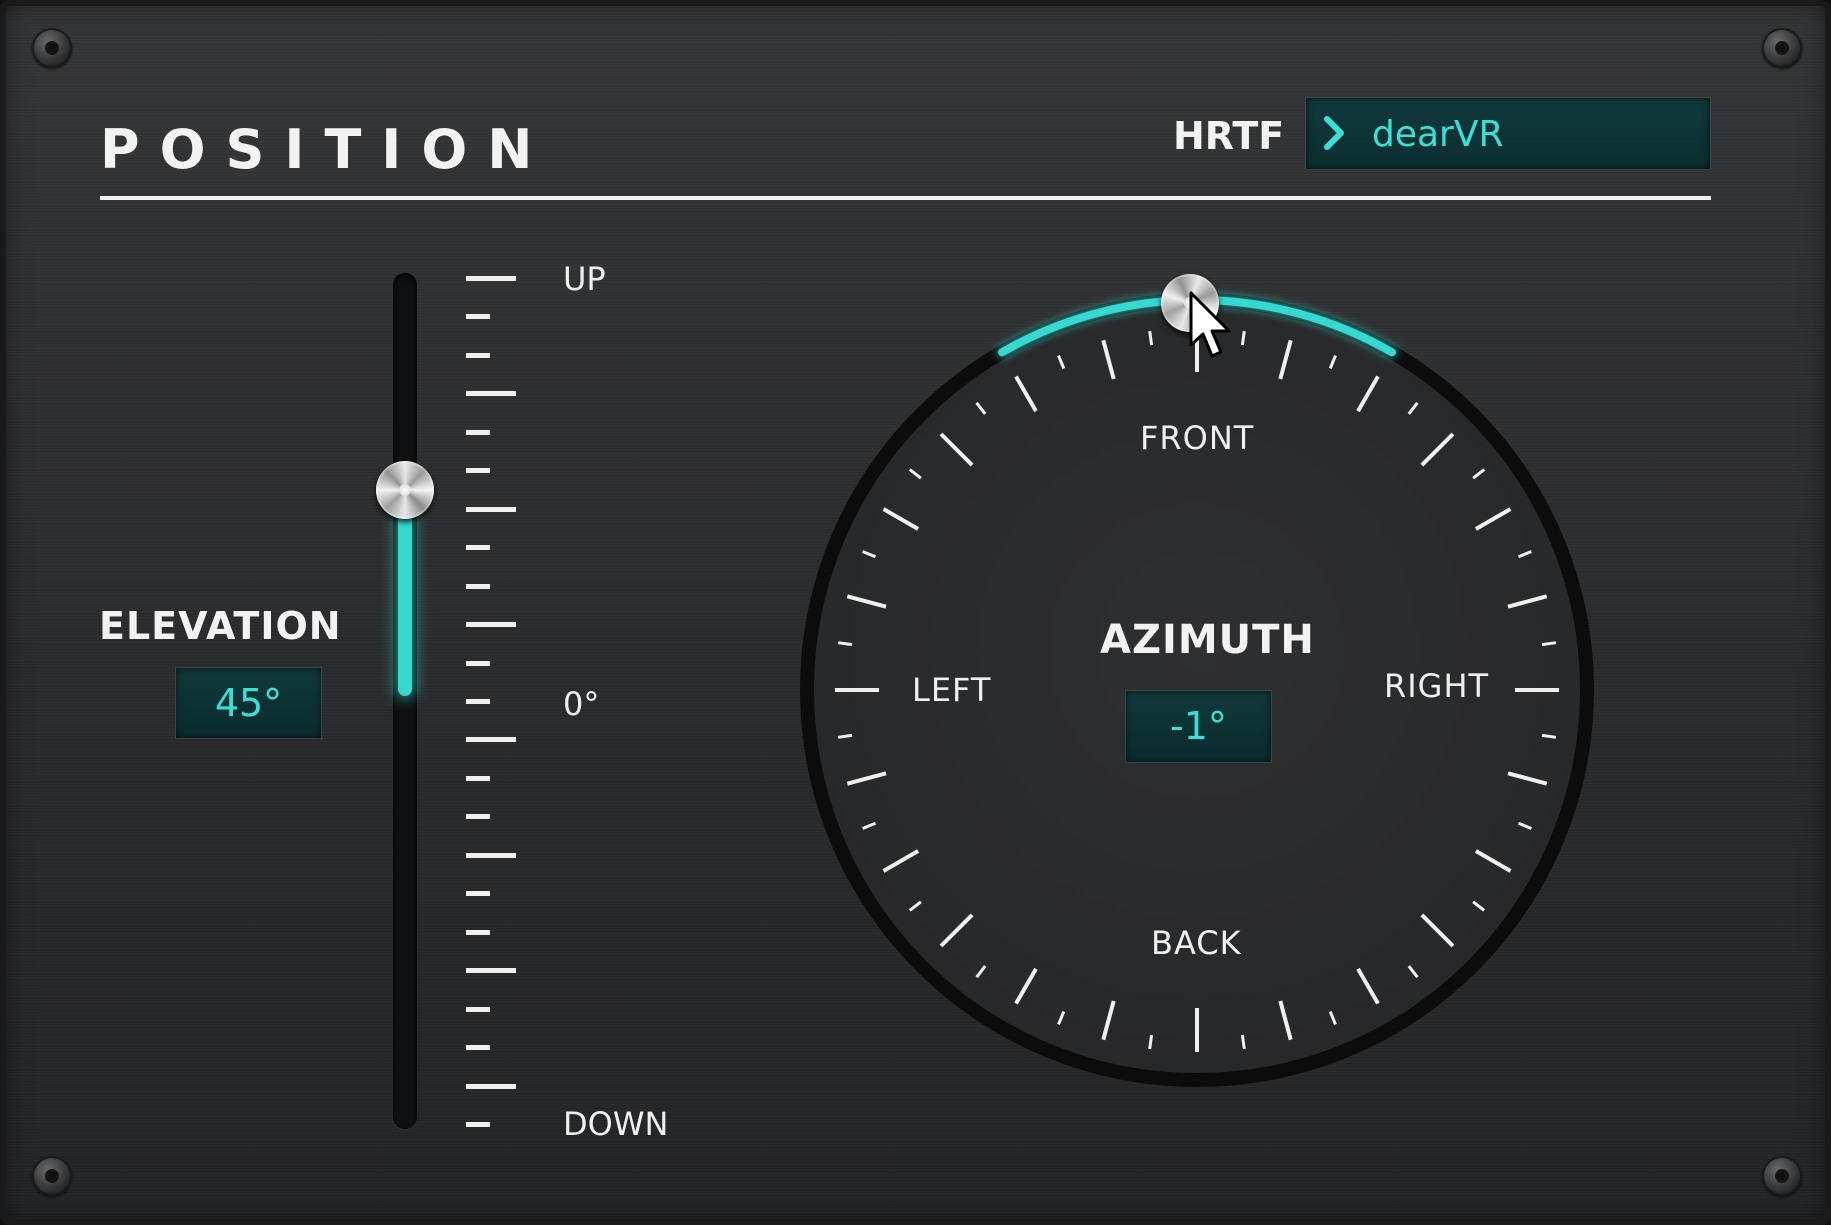 This screenshot has height=1225, width=1831. What do you see at coordinates (1210, 324) in the screenshot?
I see `mouse-pointer-icon` at bounding box center [1210, 324].